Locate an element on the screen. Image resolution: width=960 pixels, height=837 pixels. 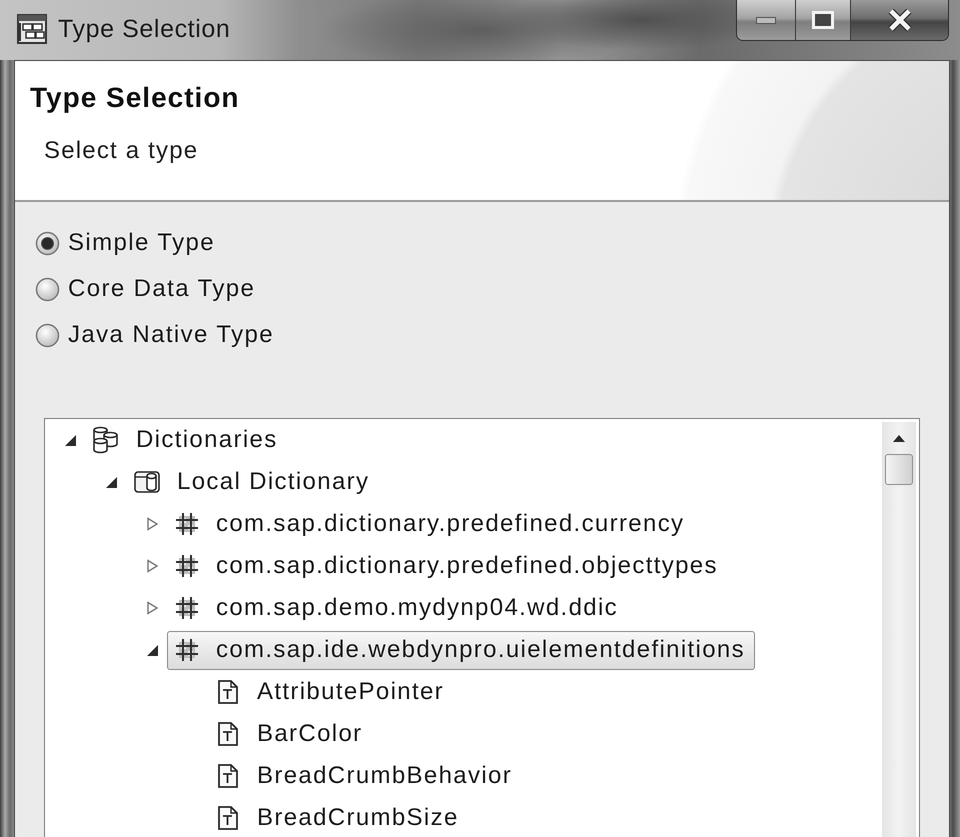
tree-item: com.sap.ide.webdynpro.uielementdefinitions is located at coordinates (461, 650).